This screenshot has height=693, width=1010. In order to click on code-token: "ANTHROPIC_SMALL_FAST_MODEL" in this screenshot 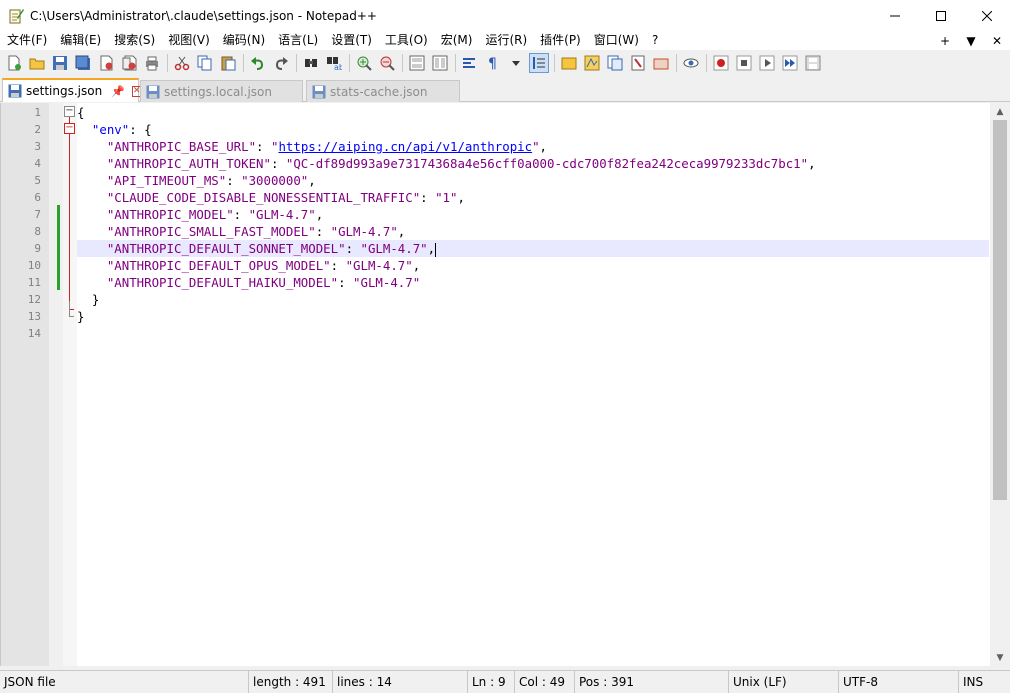, I will do `click(211, 231)`.